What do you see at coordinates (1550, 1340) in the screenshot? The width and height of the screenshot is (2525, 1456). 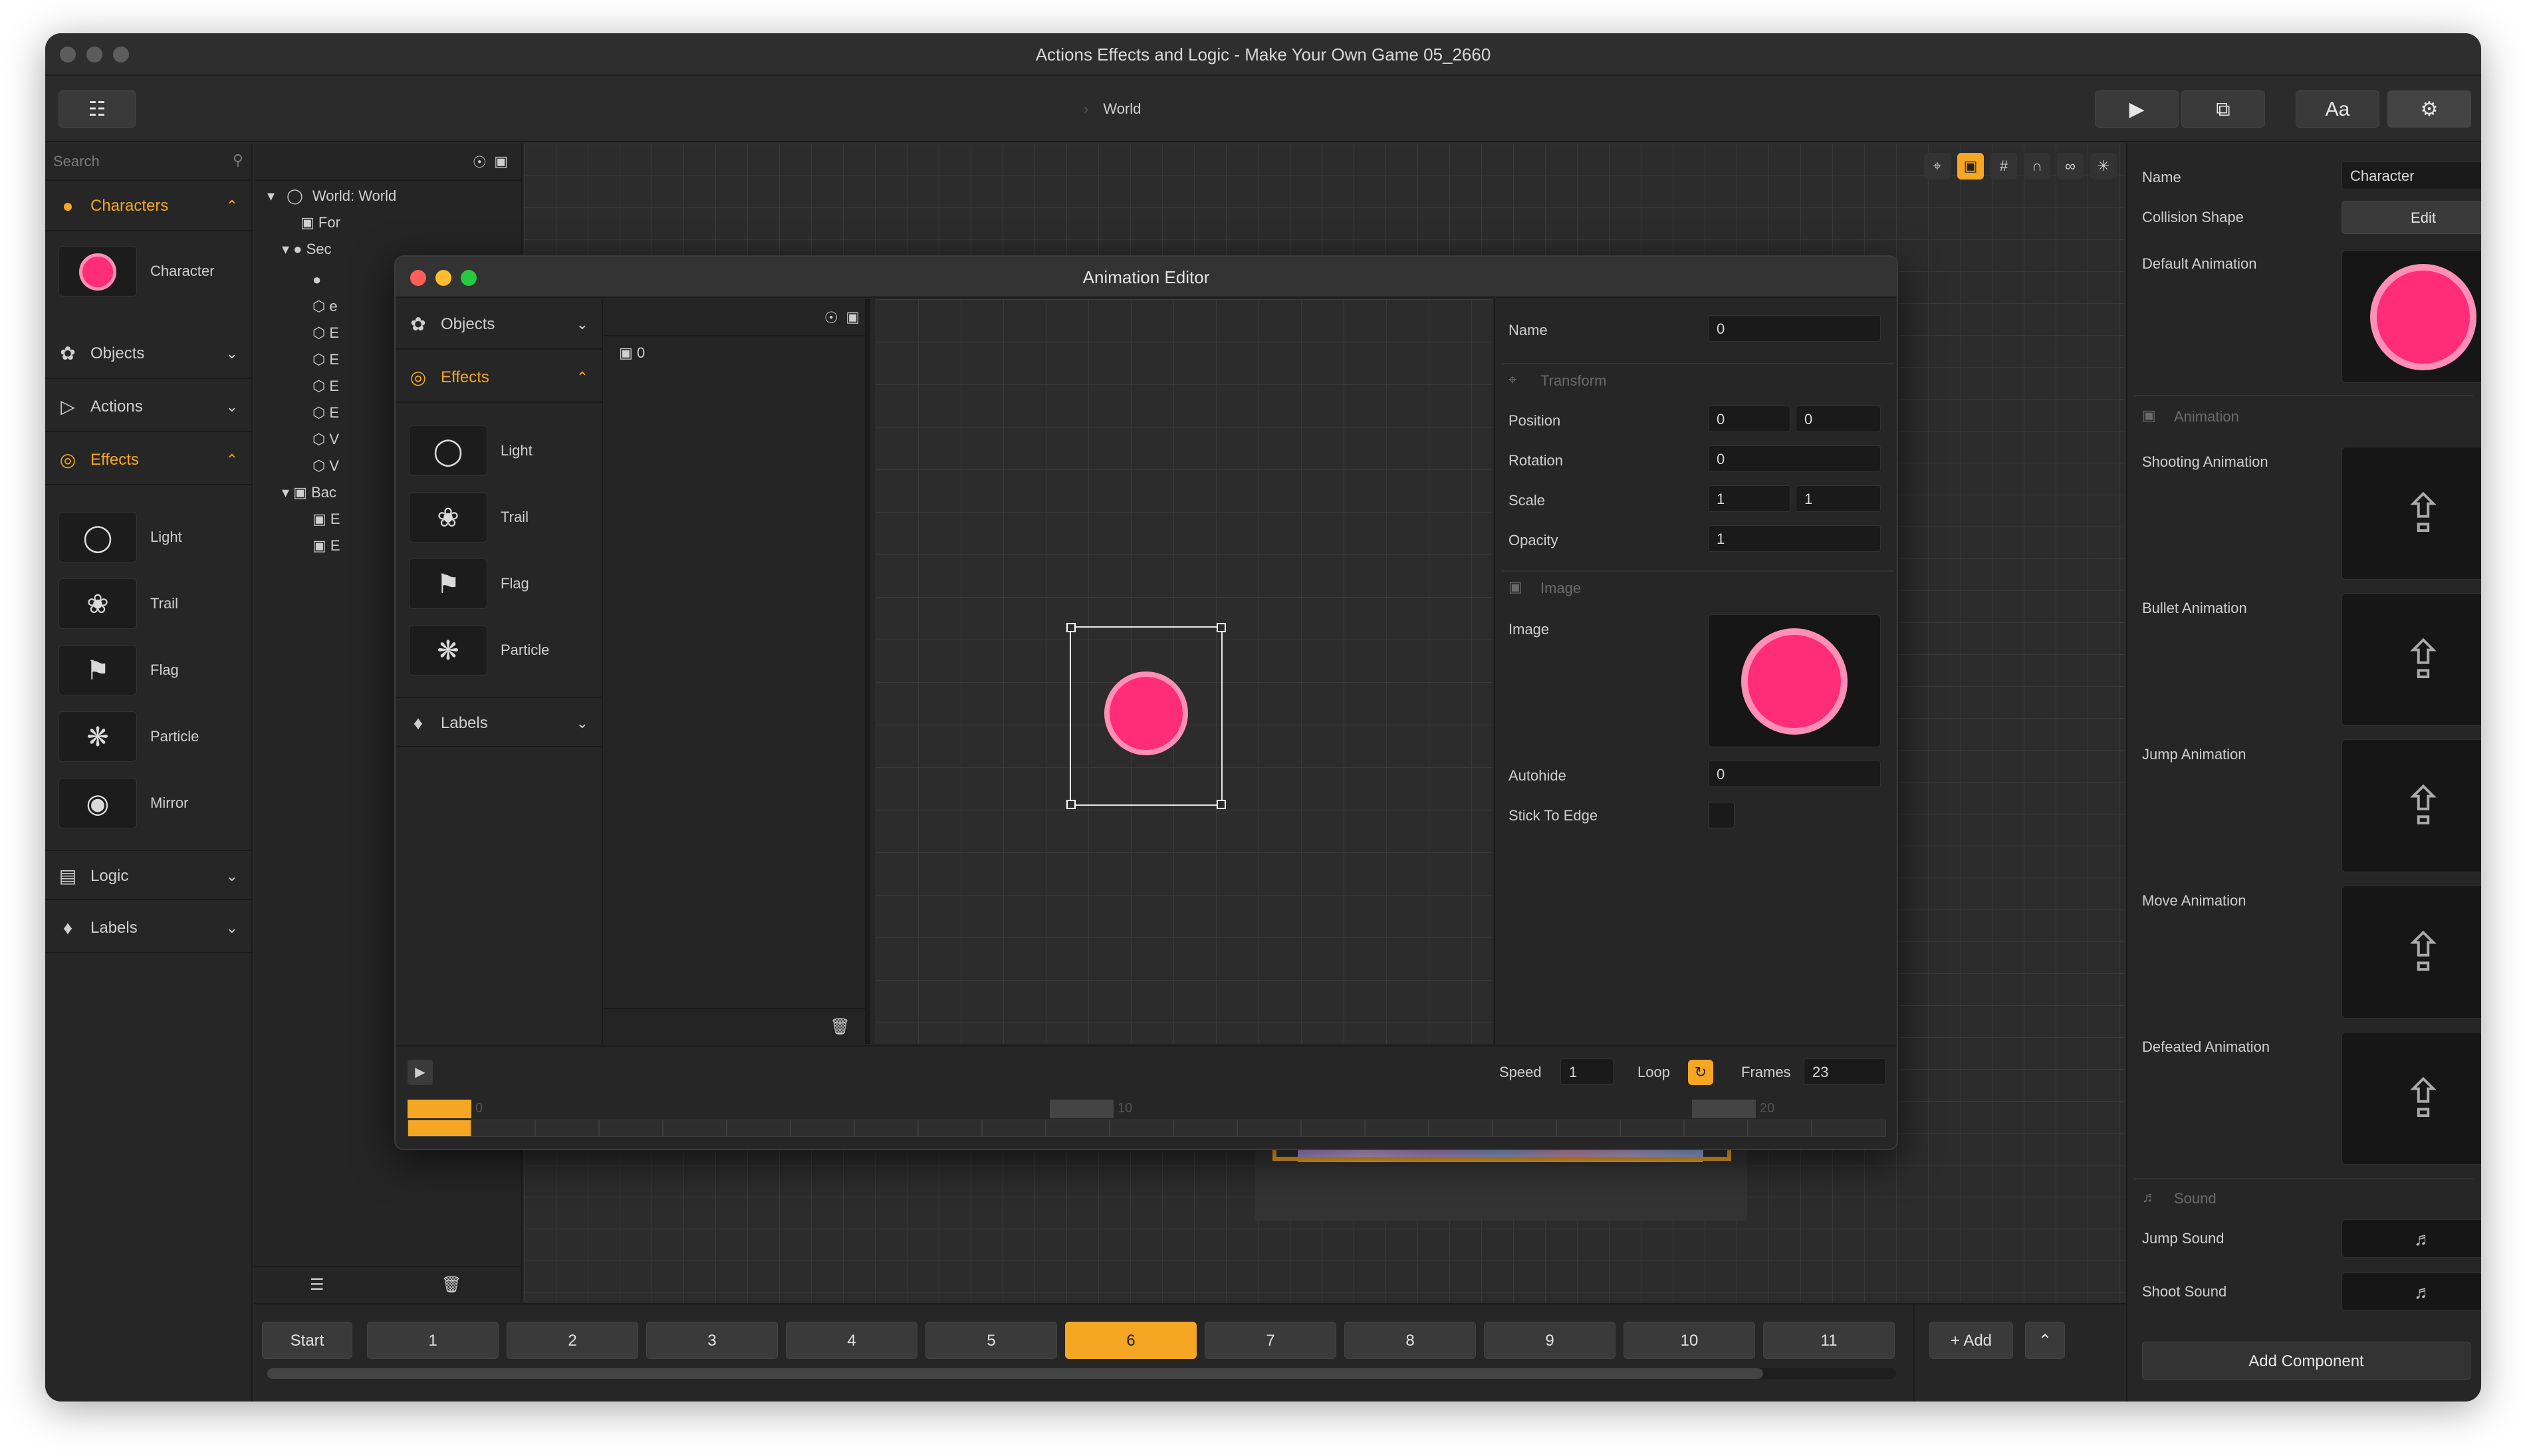 I see `frame-button: 9` at bounding box center [1550, 1340].